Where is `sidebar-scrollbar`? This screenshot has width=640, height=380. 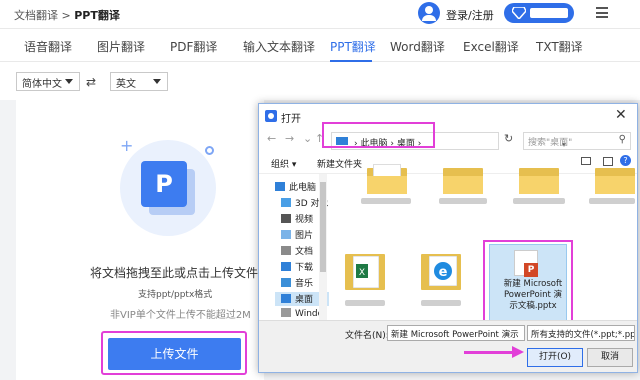
sidebar-scrollbar is located at coordinates (323, 247).